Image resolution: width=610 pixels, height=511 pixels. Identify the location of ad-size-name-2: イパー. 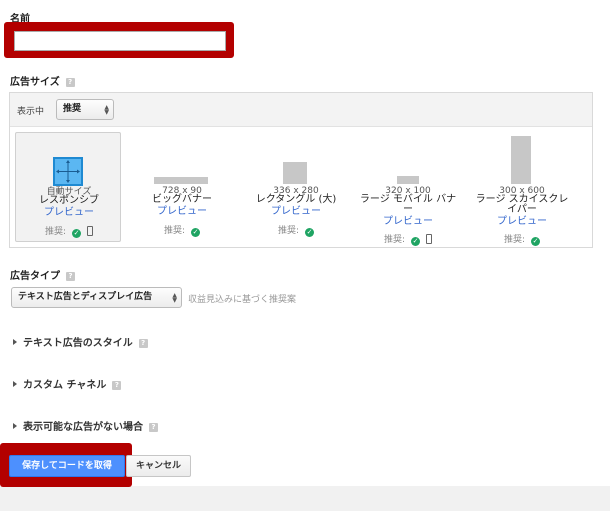
(522, 209).